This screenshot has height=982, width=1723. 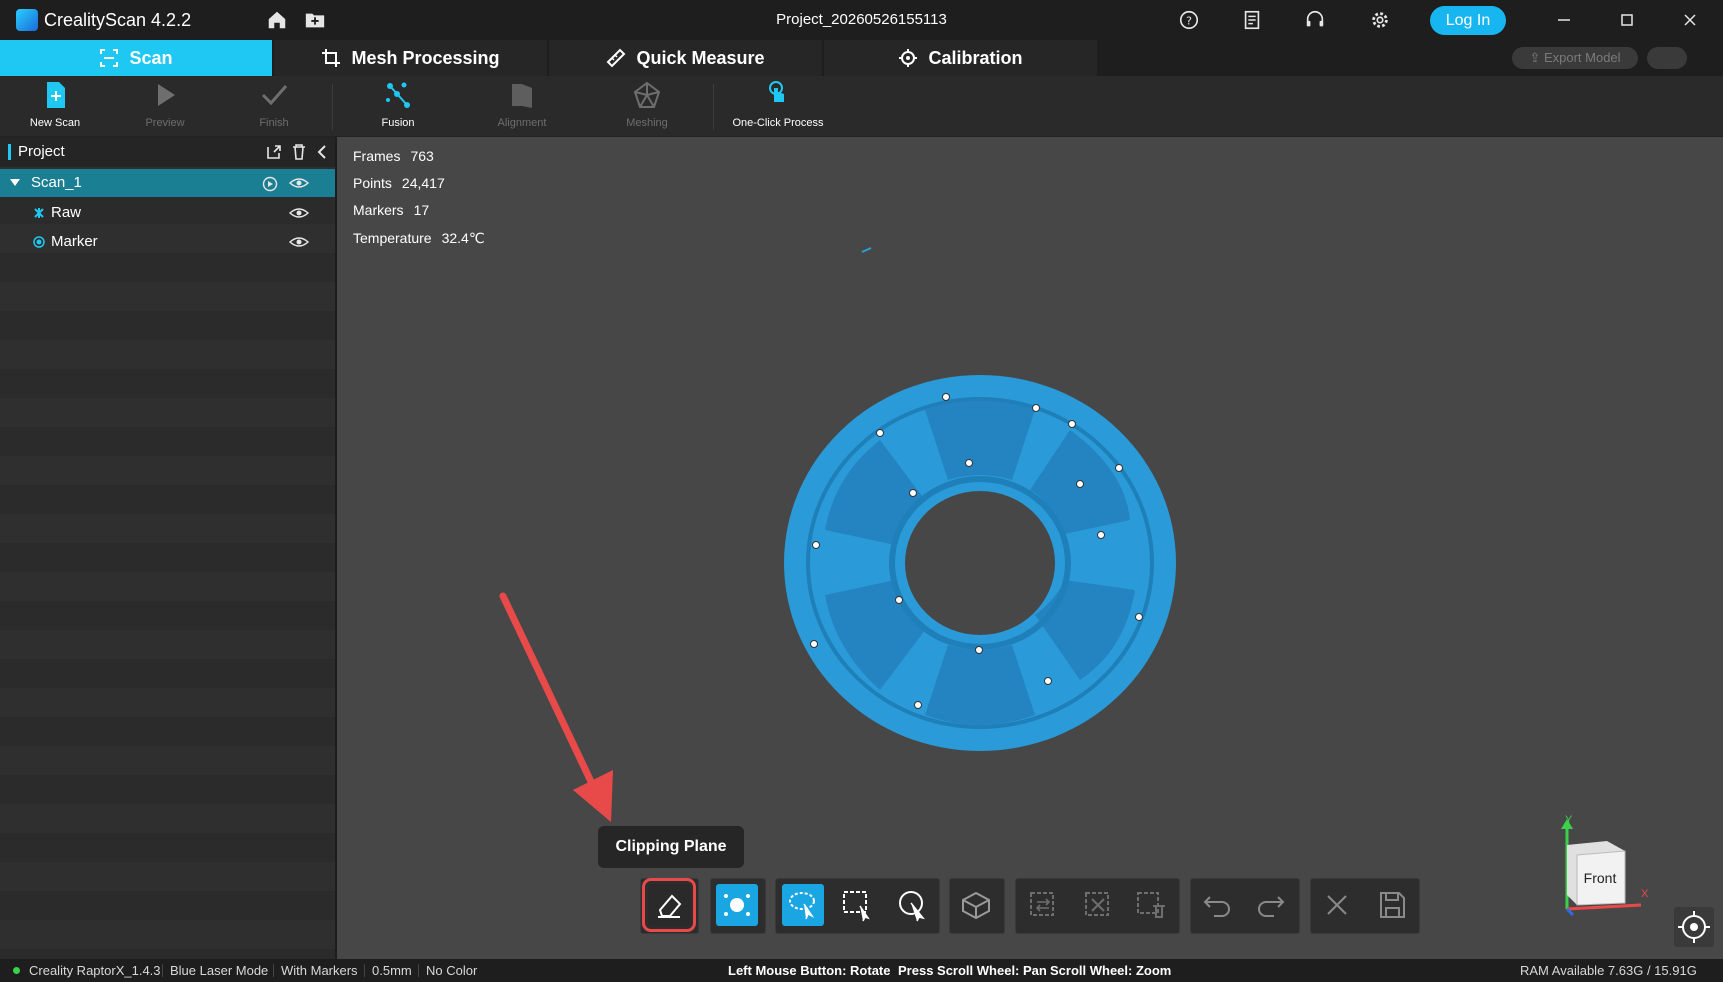 What do you see at coordinates (39, 242) in the screenshot?
I see `marker-dot-icon` at bounding box center [39, 242].